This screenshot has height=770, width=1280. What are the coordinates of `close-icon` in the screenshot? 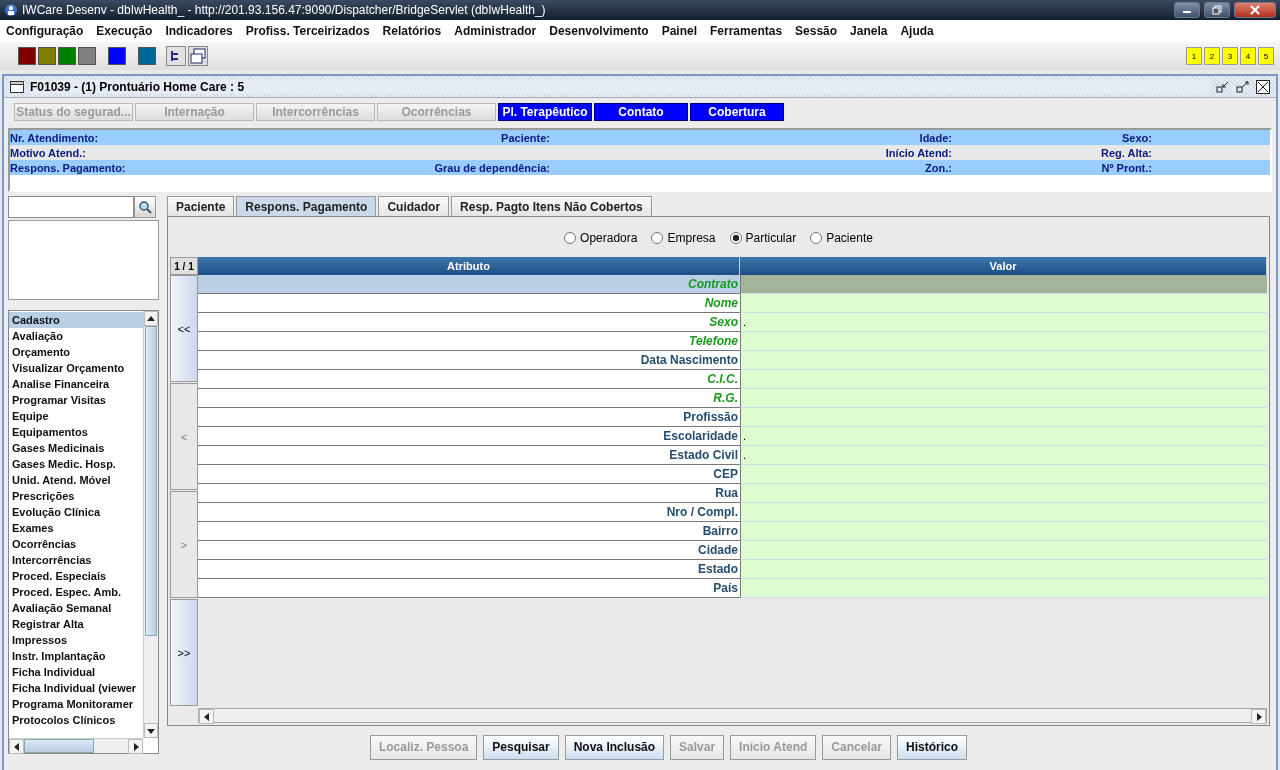 It's located at (1263, 86).